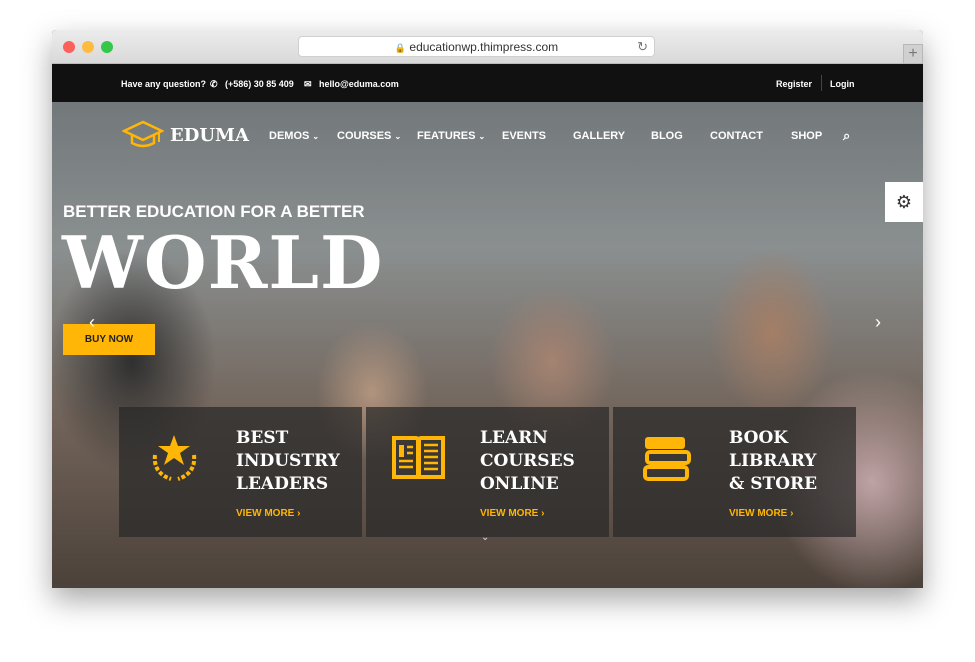  Describe the element at coordinates (667, 459) in the screenshot. I see `book-stack-icon` at that location.